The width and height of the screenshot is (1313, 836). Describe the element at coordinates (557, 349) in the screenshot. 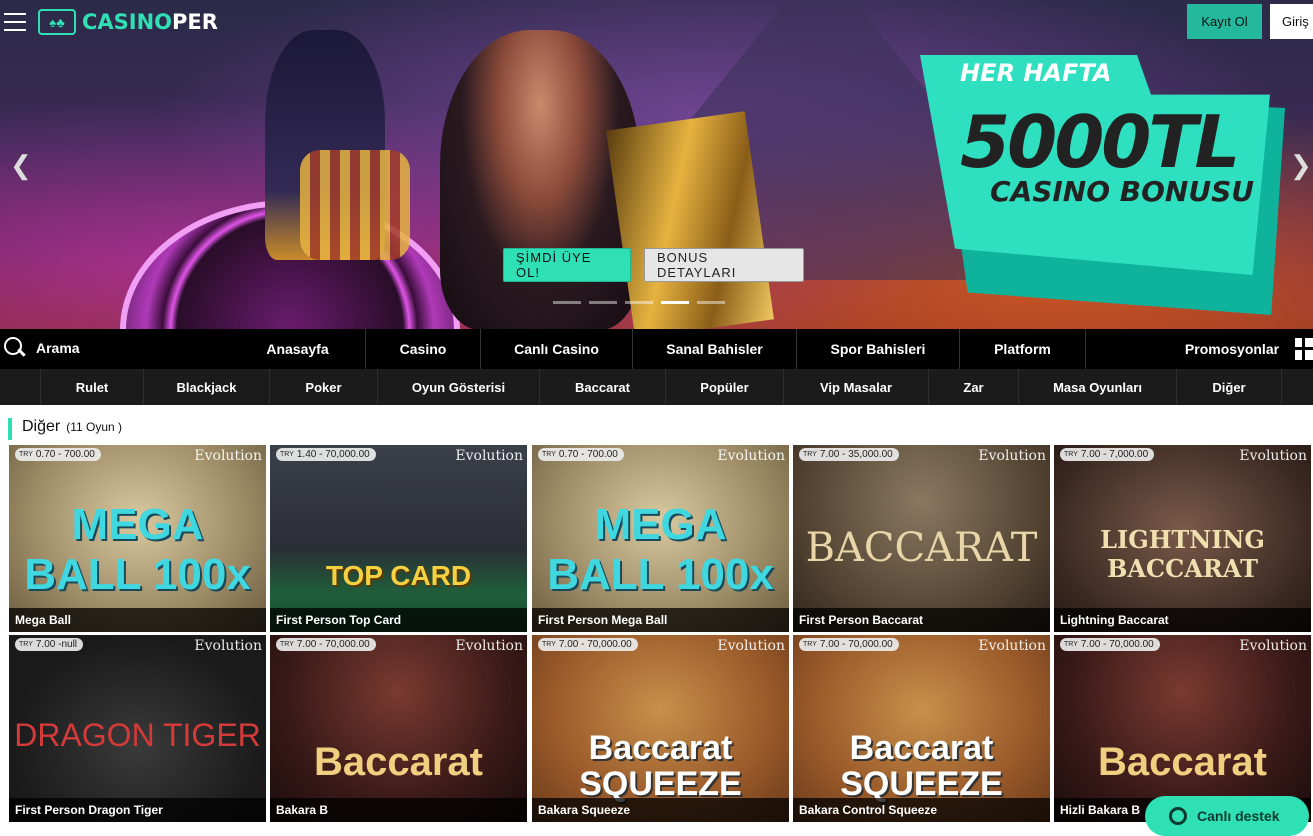

I see `nav-item-canli-casino: Canlı Casino` at that location.